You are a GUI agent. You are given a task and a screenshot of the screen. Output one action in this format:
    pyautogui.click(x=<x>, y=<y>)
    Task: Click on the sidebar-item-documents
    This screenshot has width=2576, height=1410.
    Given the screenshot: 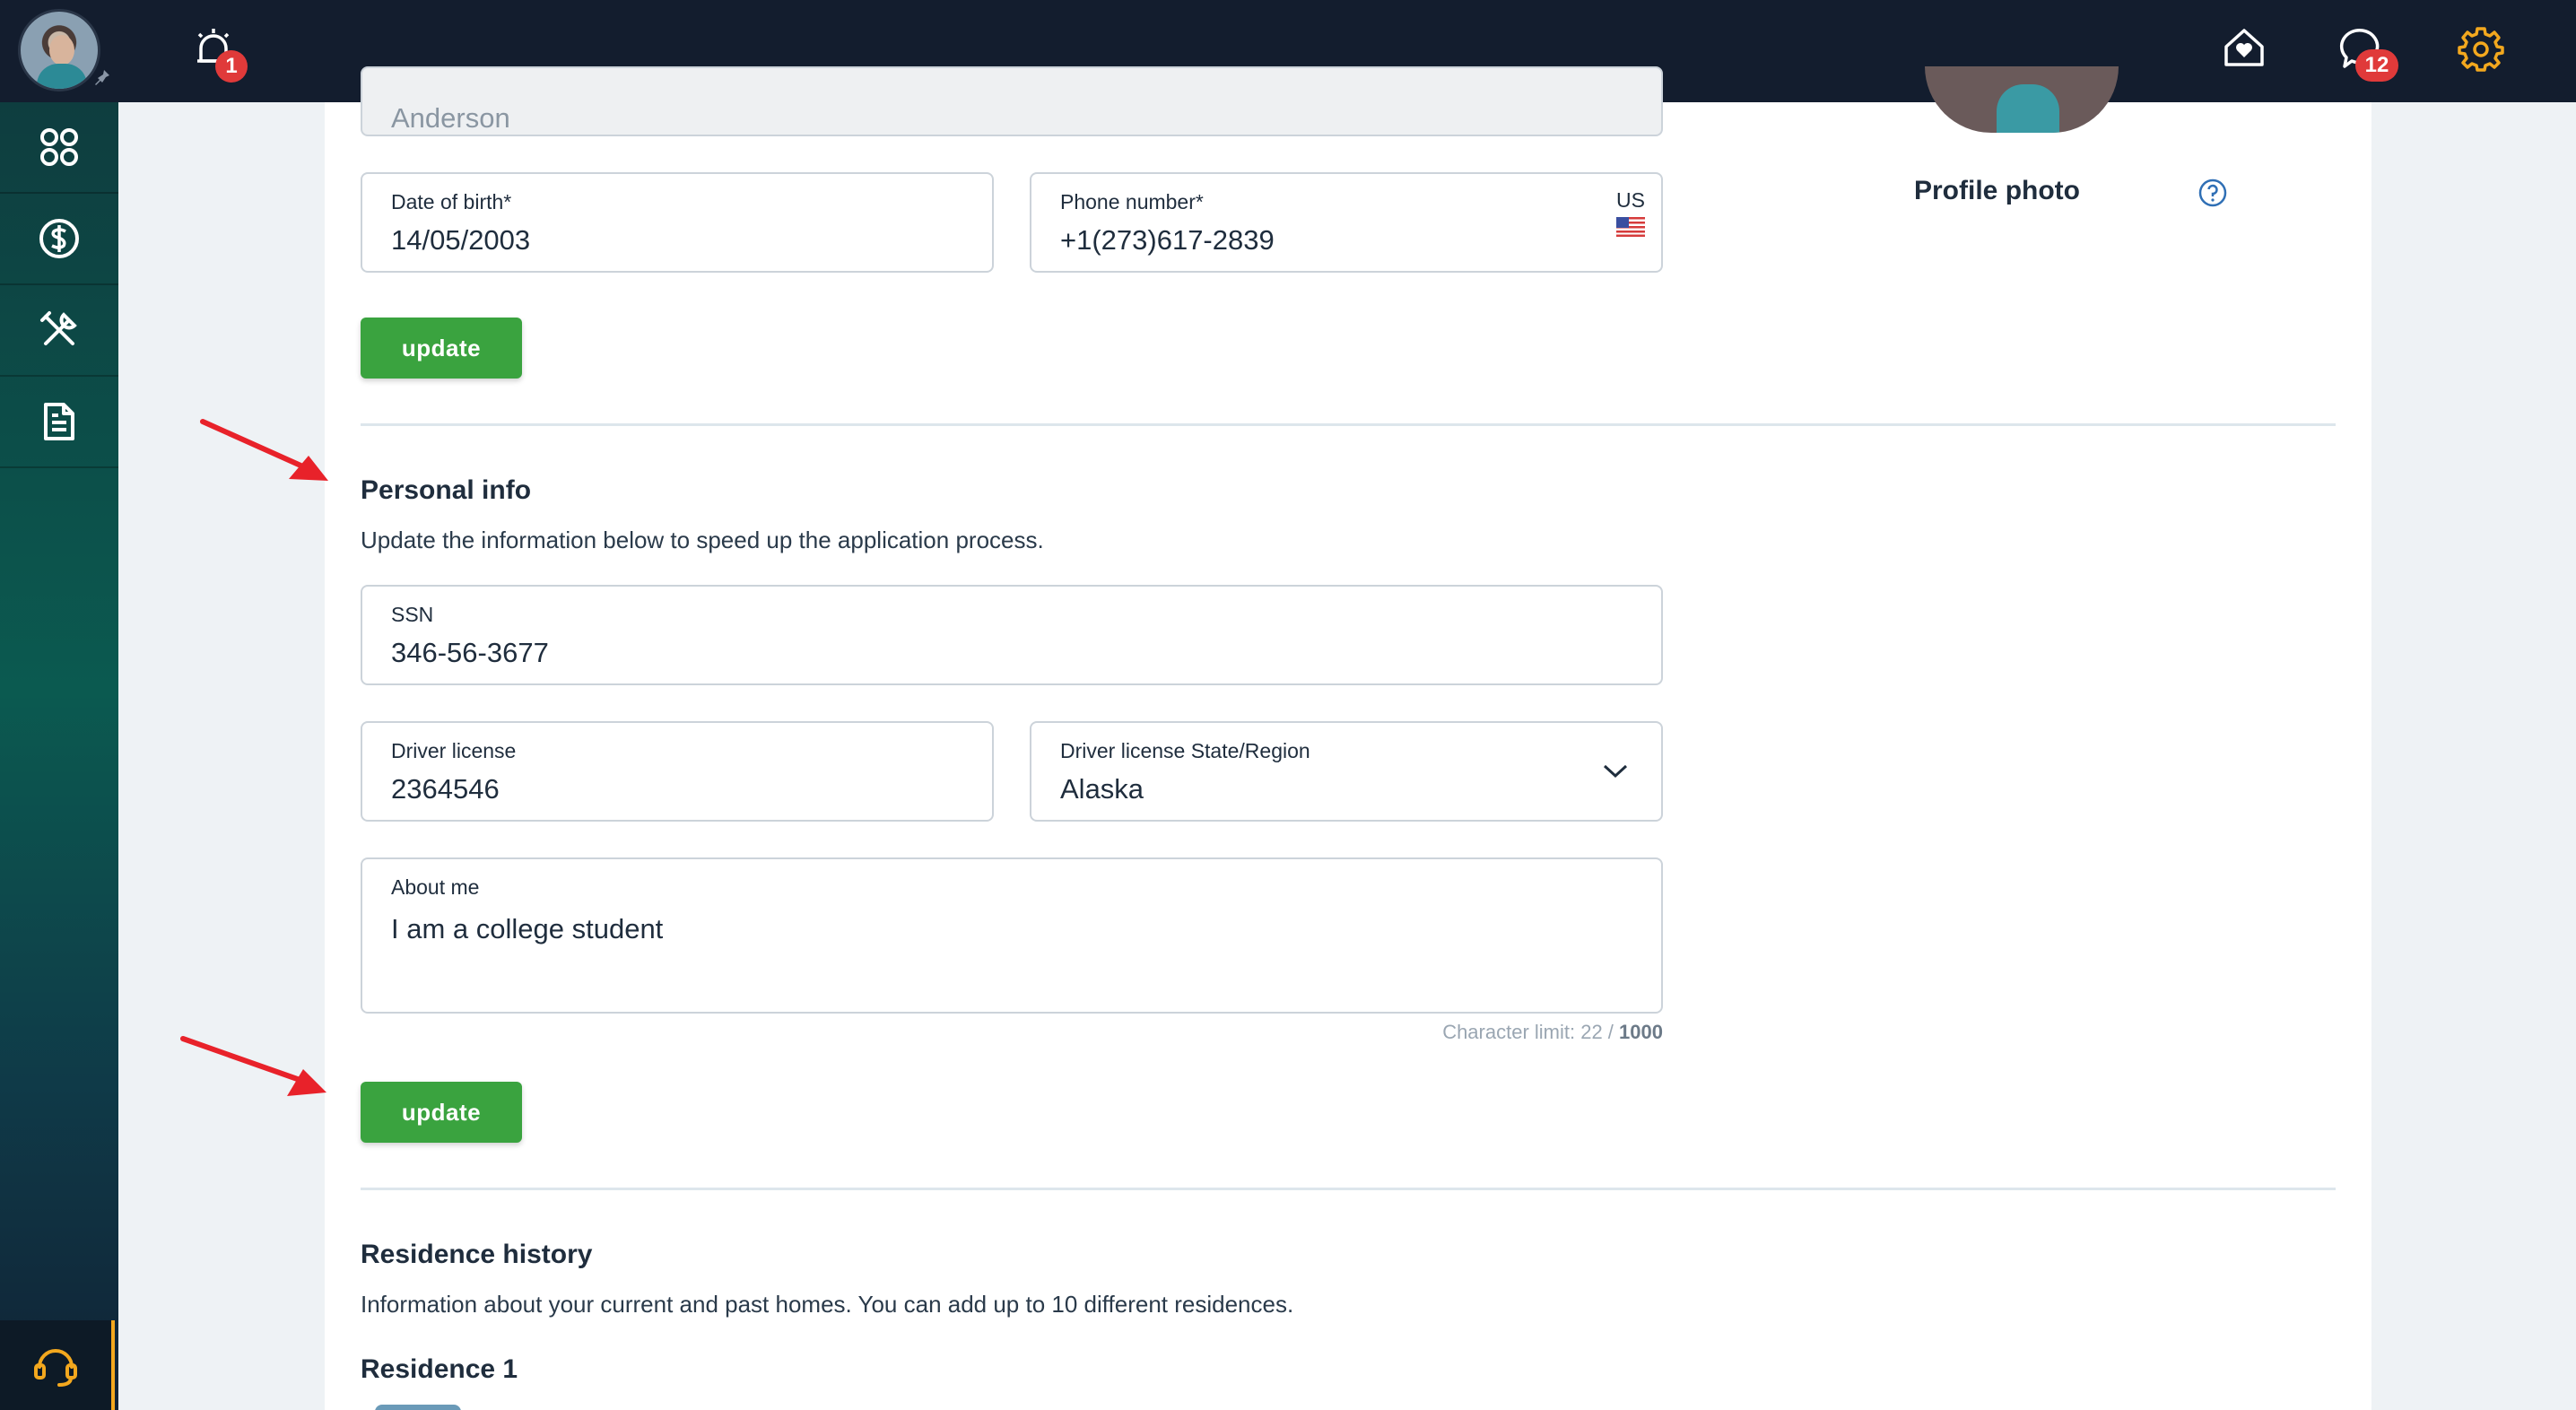 What is the action you would take?
    pyautogui.click(x=59, y=422)
    